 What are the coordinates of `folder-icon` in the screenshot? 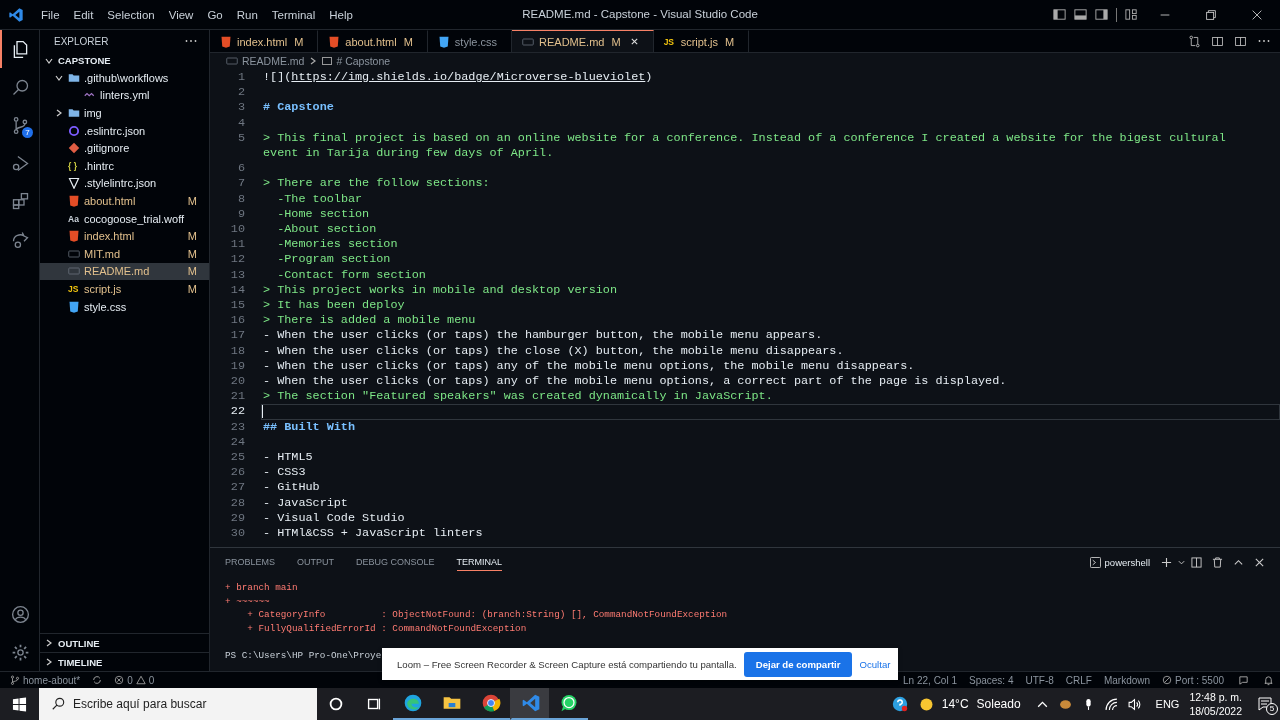 It's located at (74, 113).